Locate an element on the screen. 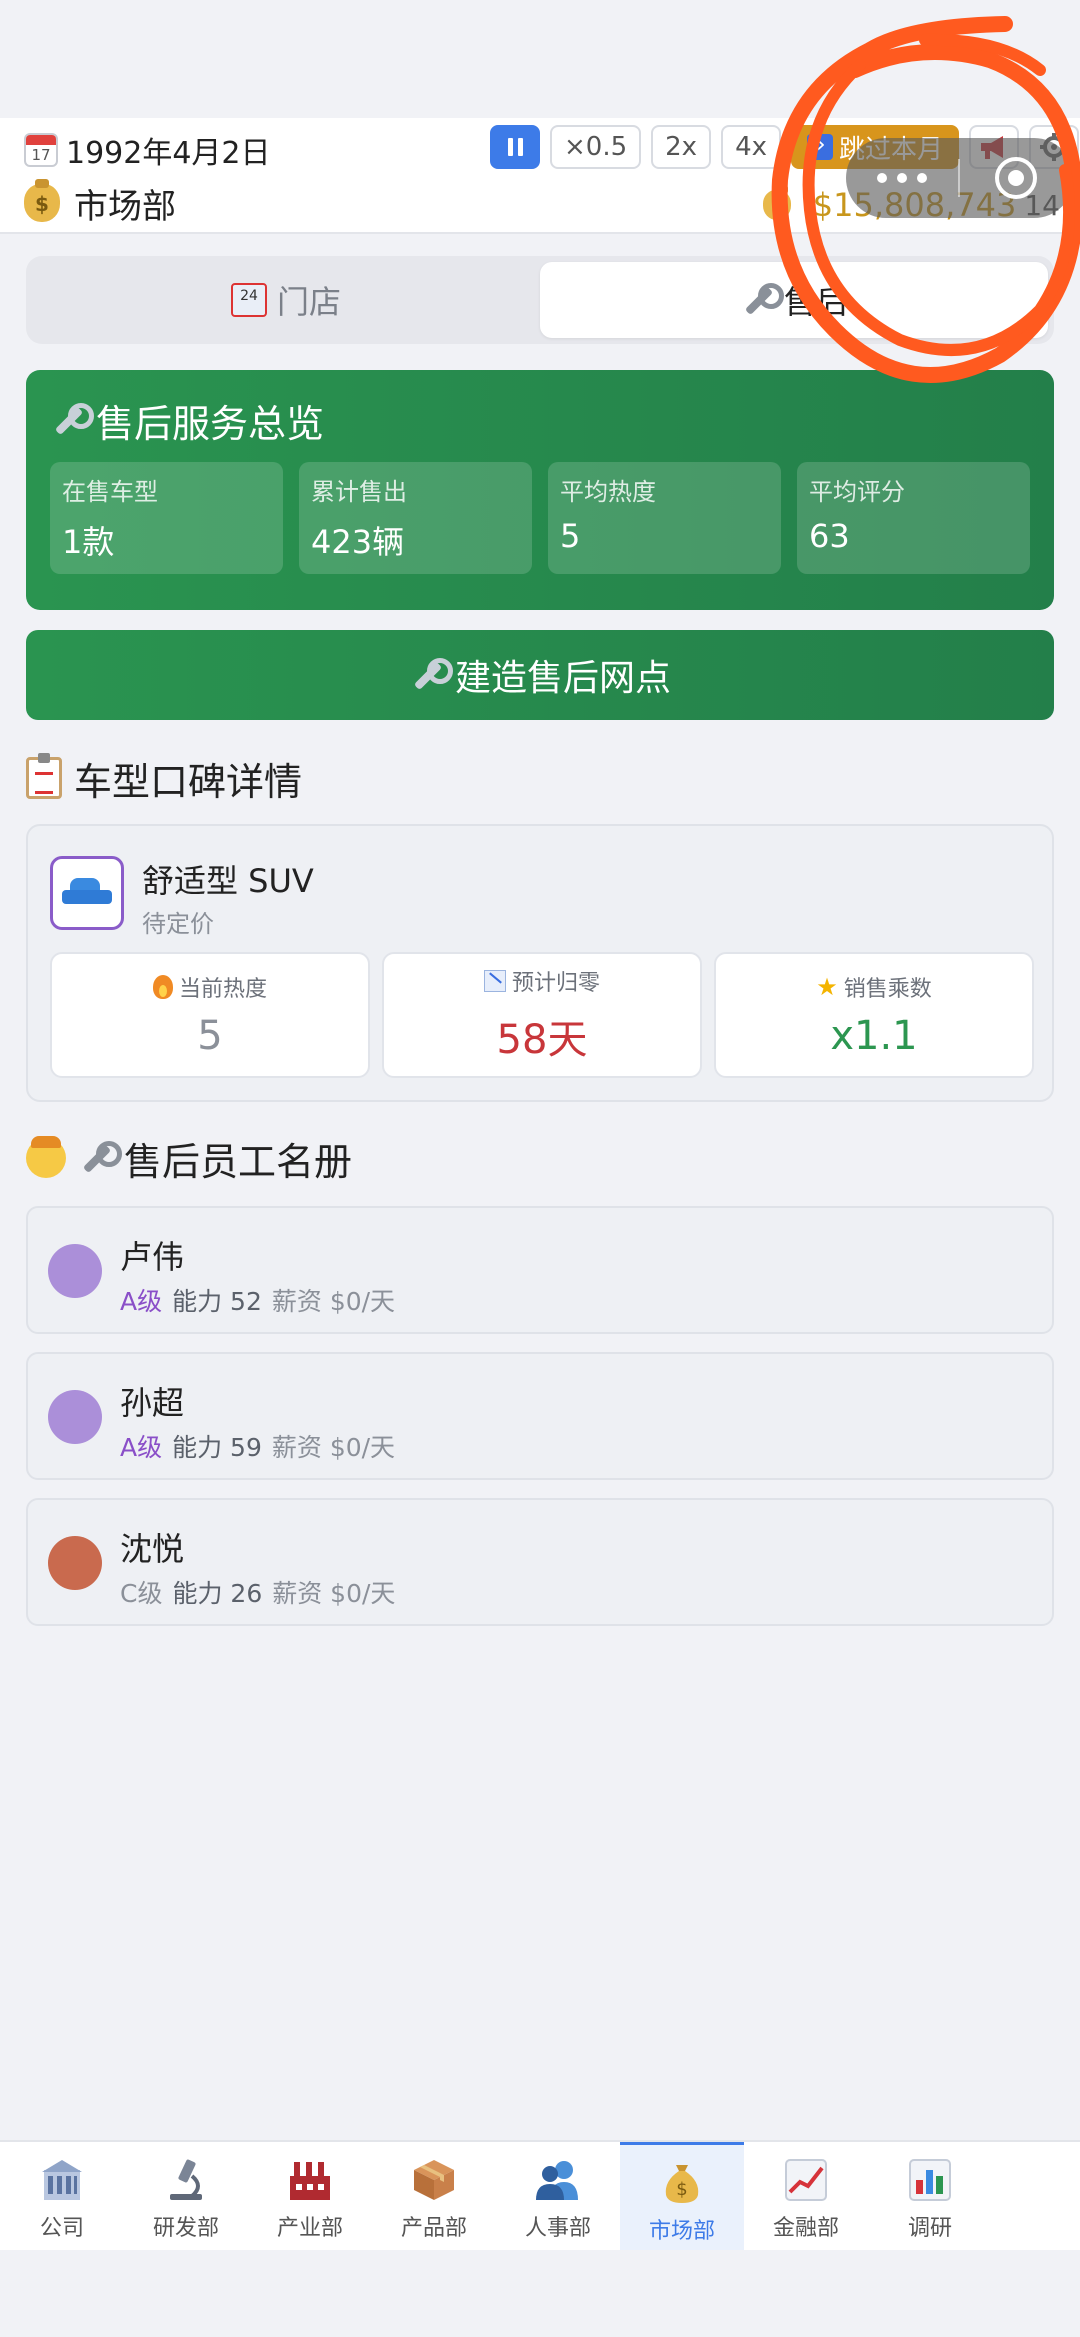  nav-label: 公司 is located at coordinates (61, 2228).